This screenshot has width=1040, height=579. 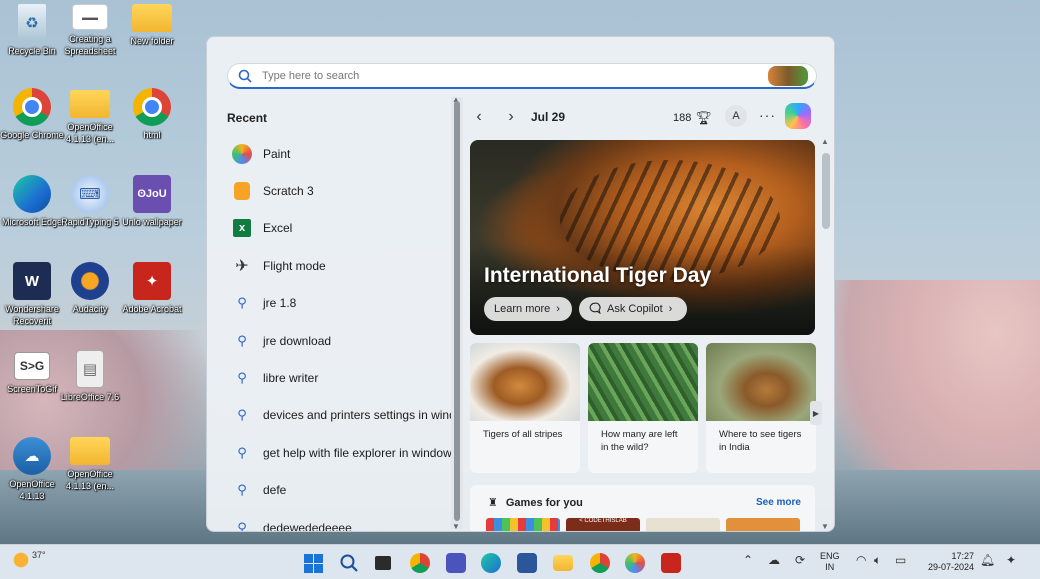 What do you see at coordinates (341, 415) in the screenshot?
I see `recent-search-item: ⚲ devices and printers settings in windc` at bounding box center [341, 415].